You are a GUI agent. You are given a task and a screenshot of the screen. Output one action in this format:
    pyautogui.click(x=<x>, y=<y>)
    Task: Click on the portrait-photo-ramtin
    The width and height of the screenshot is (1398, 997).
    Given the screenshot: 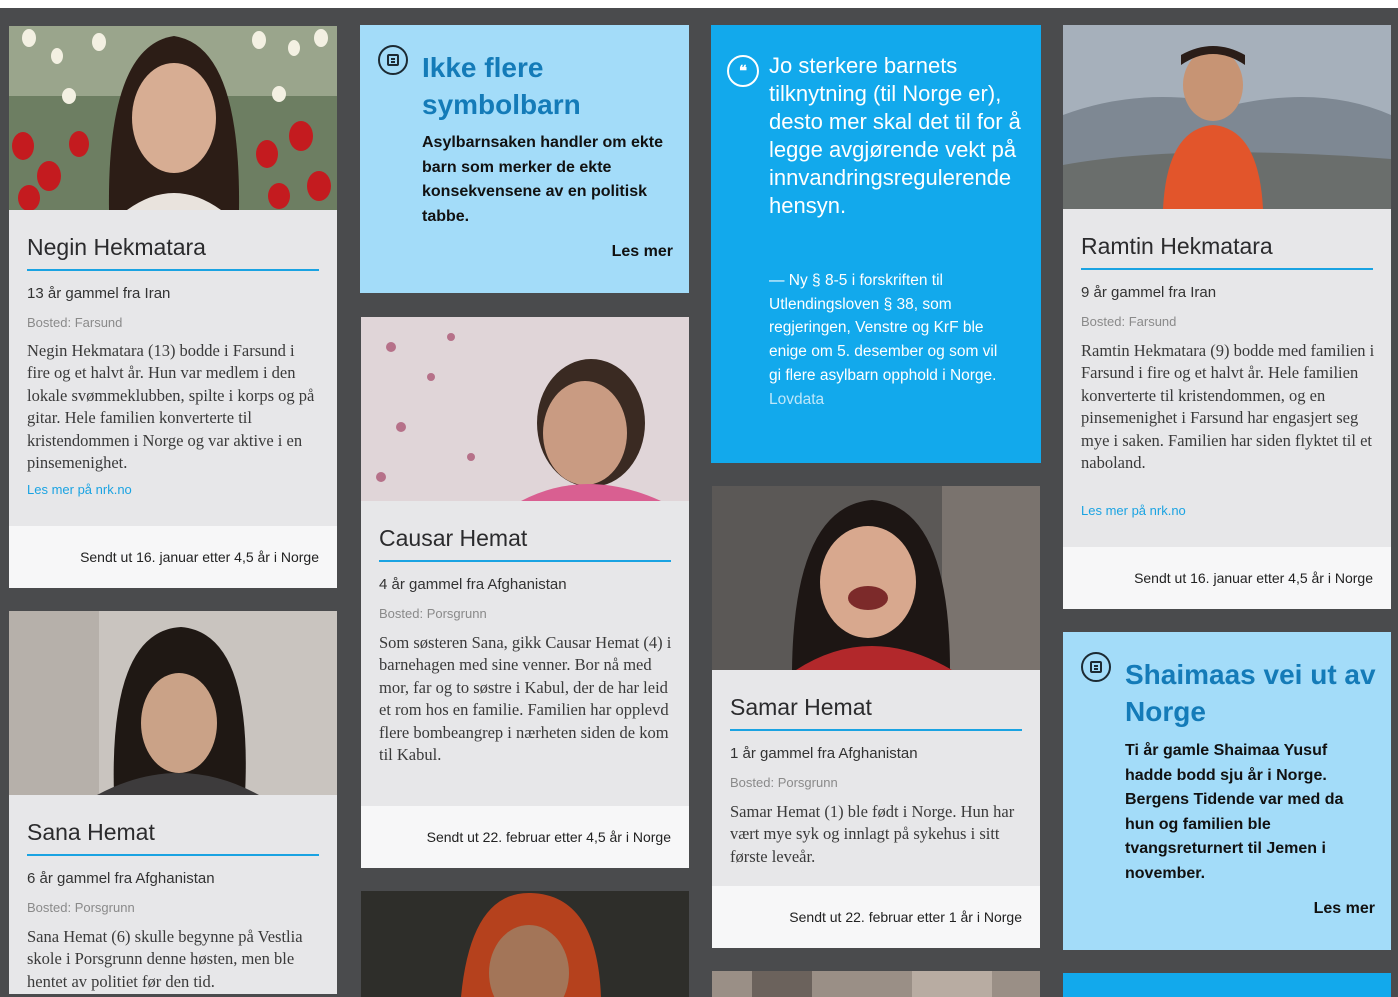 What is the action you would take?
    pyautogui.click(x=1227, y=117)
    